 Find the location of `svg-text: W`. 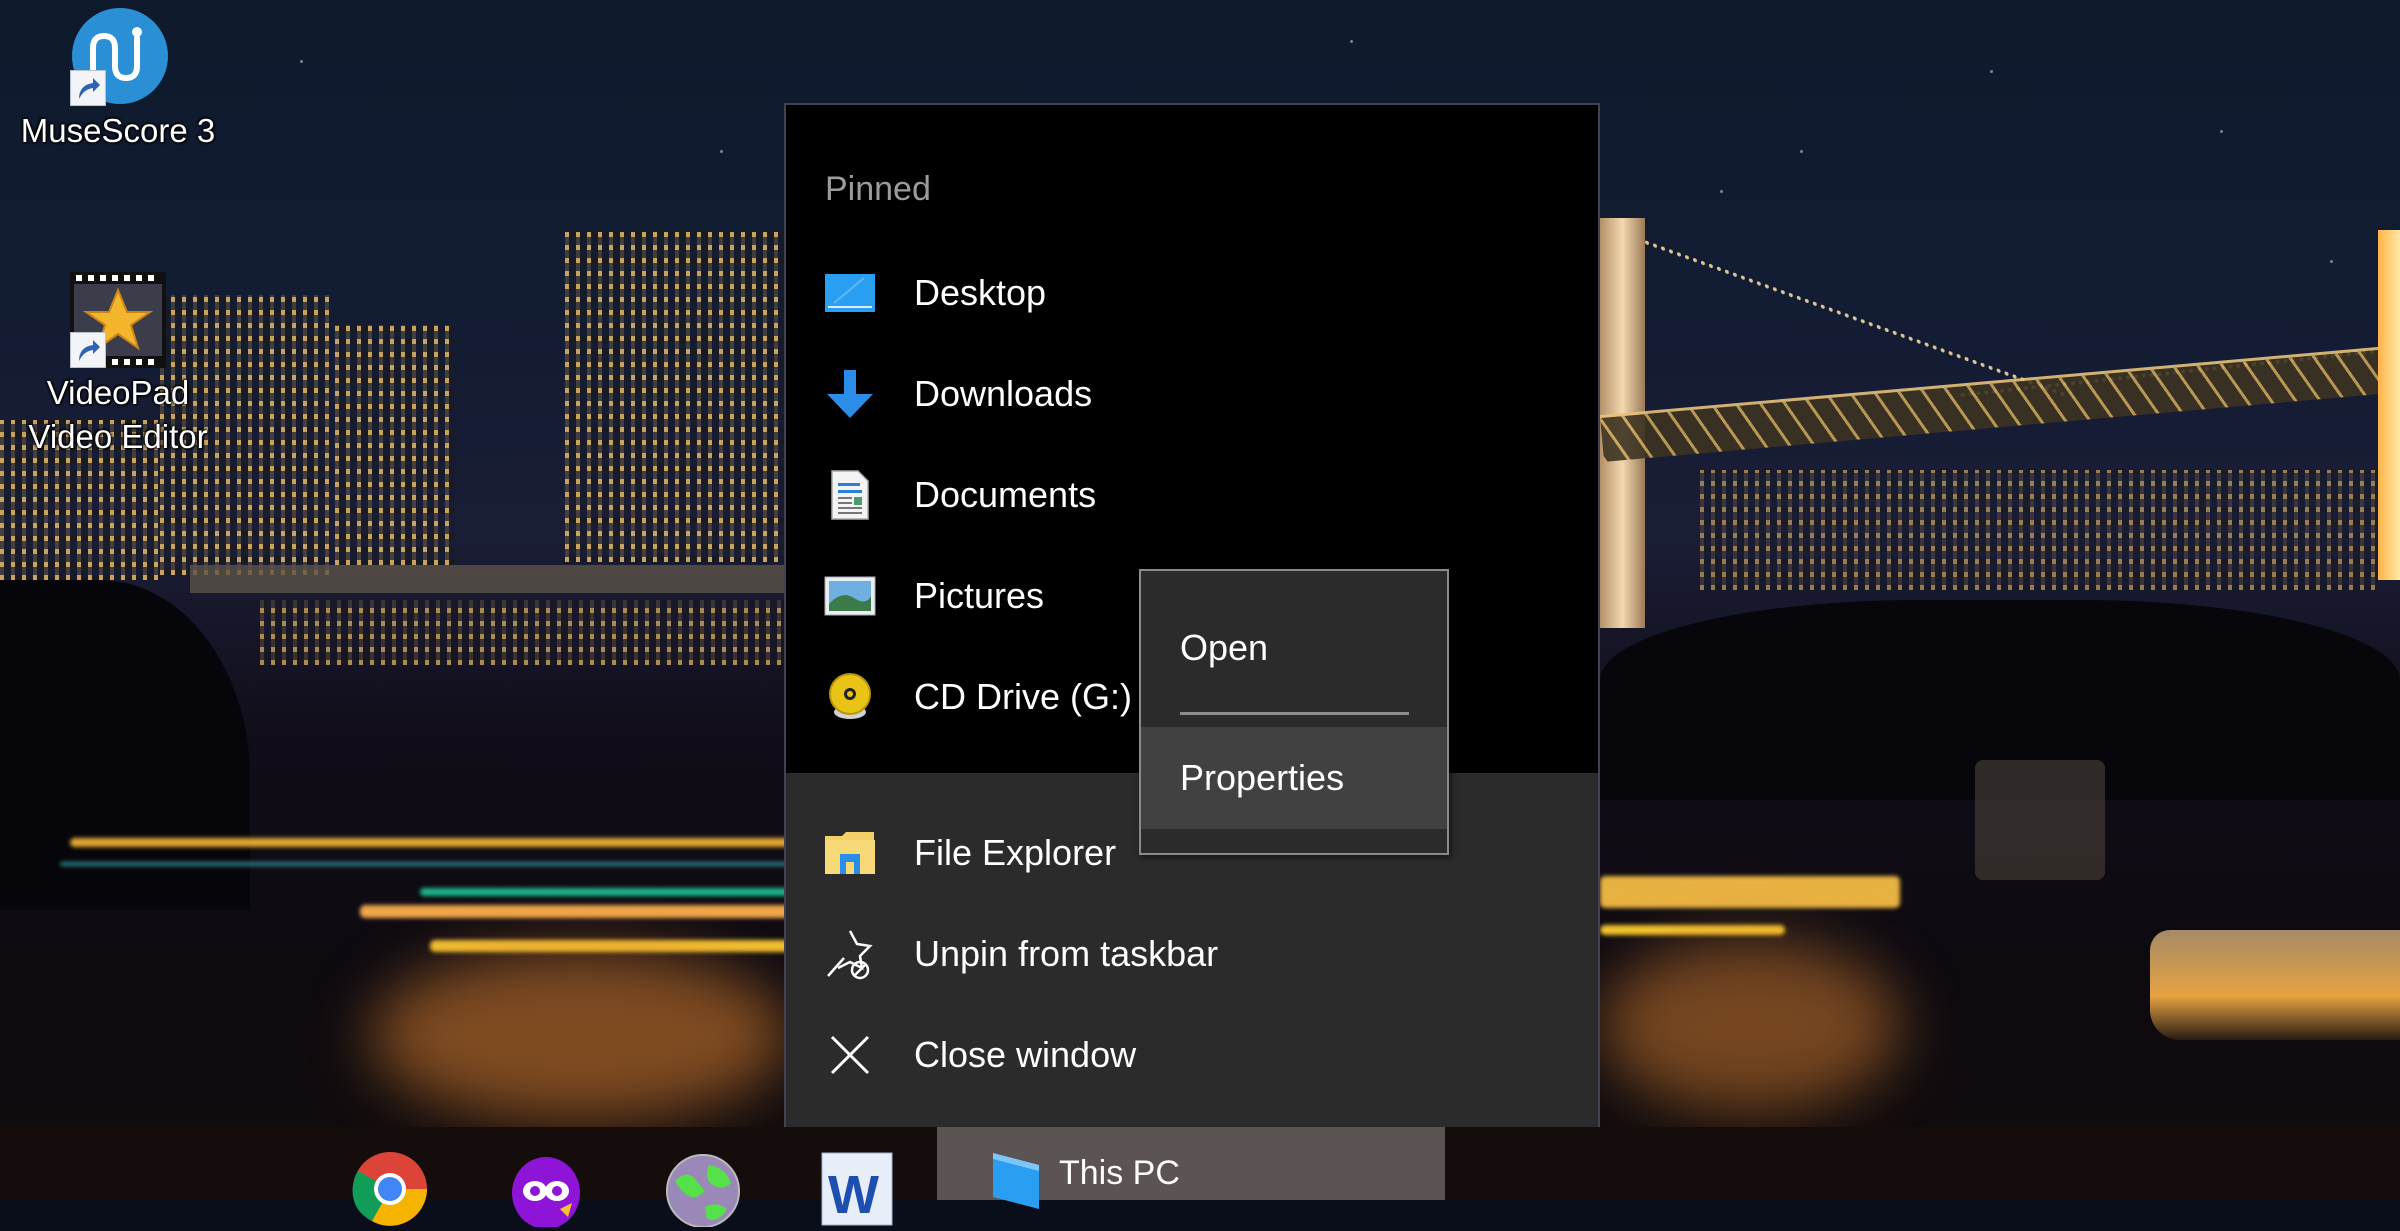

svg-text: W is located at coordinates (853, 1195).